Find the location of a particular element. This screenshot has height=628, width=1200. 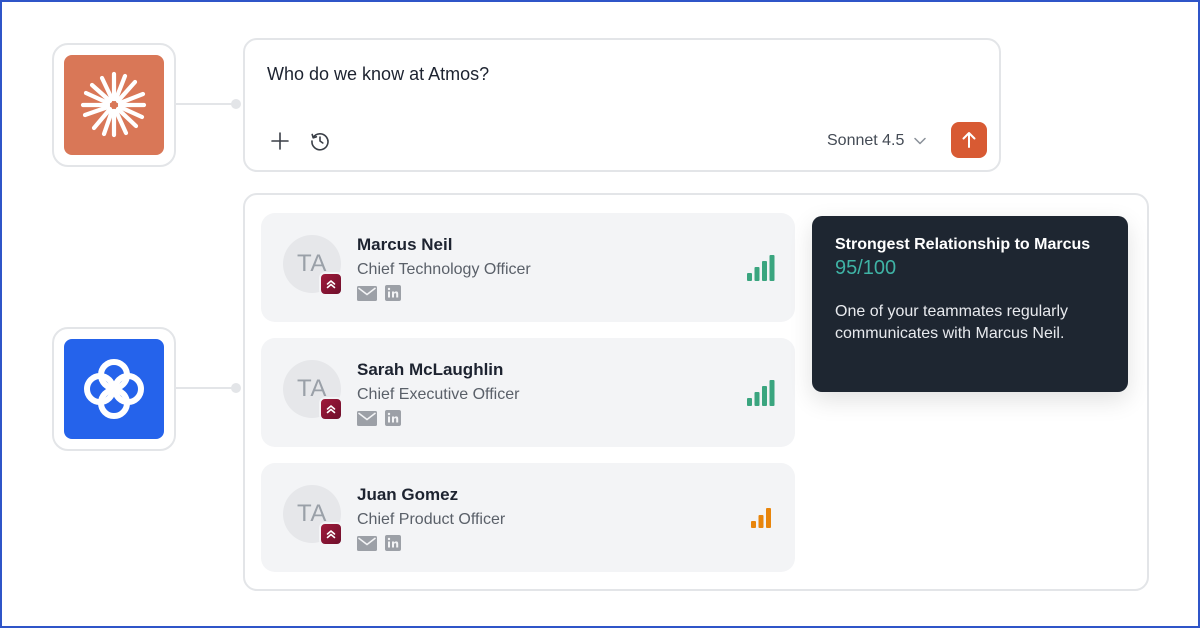

prompt-box: Who do we know at Atmos? Sonnet 4.5 is located at coordinates (622, 105).